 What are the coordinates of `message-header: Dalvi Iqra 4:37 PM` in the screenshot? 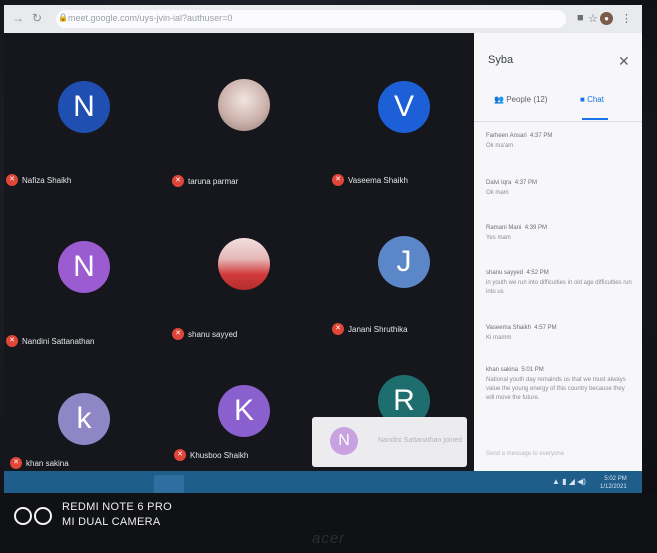 It's located at (560, 183).